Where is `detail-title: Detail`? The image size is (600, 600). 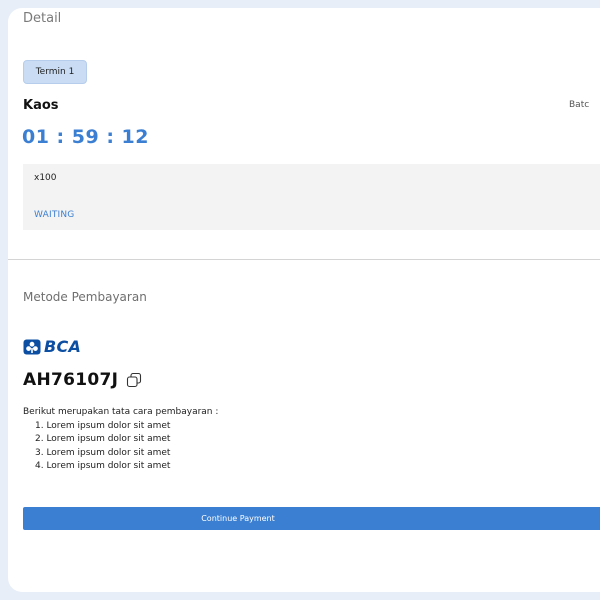 detail-title: Detail is located at coordinates (42, 18).